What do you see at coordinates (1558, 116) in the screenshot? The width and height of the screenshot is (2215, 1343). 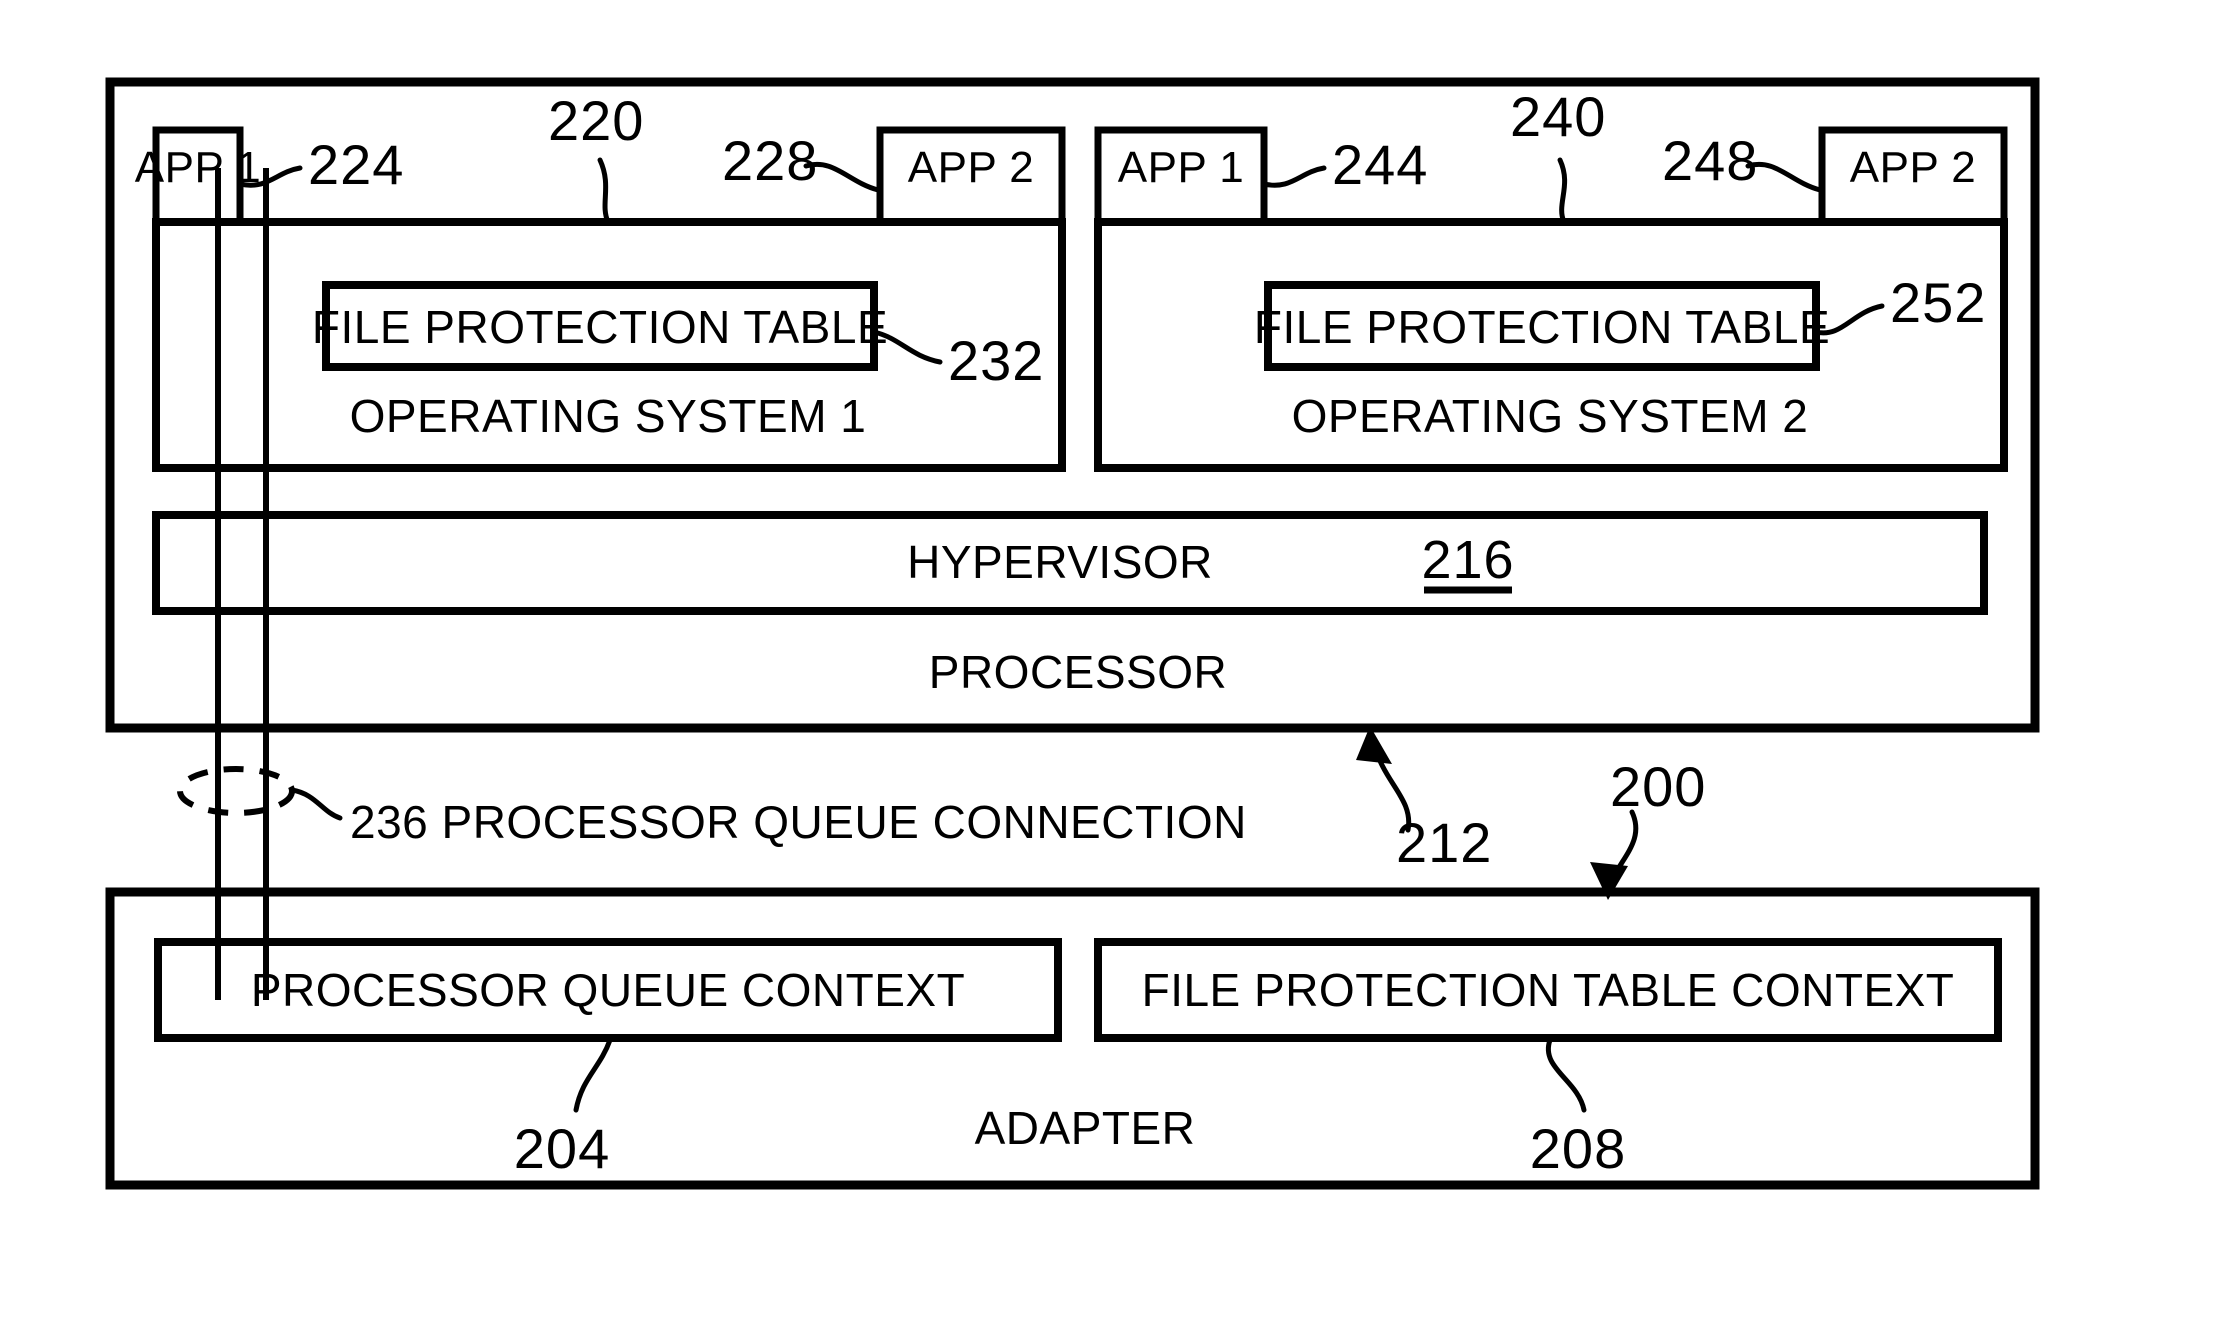 I see `ref-240-label: 240` at bounding box center [1558, 116].